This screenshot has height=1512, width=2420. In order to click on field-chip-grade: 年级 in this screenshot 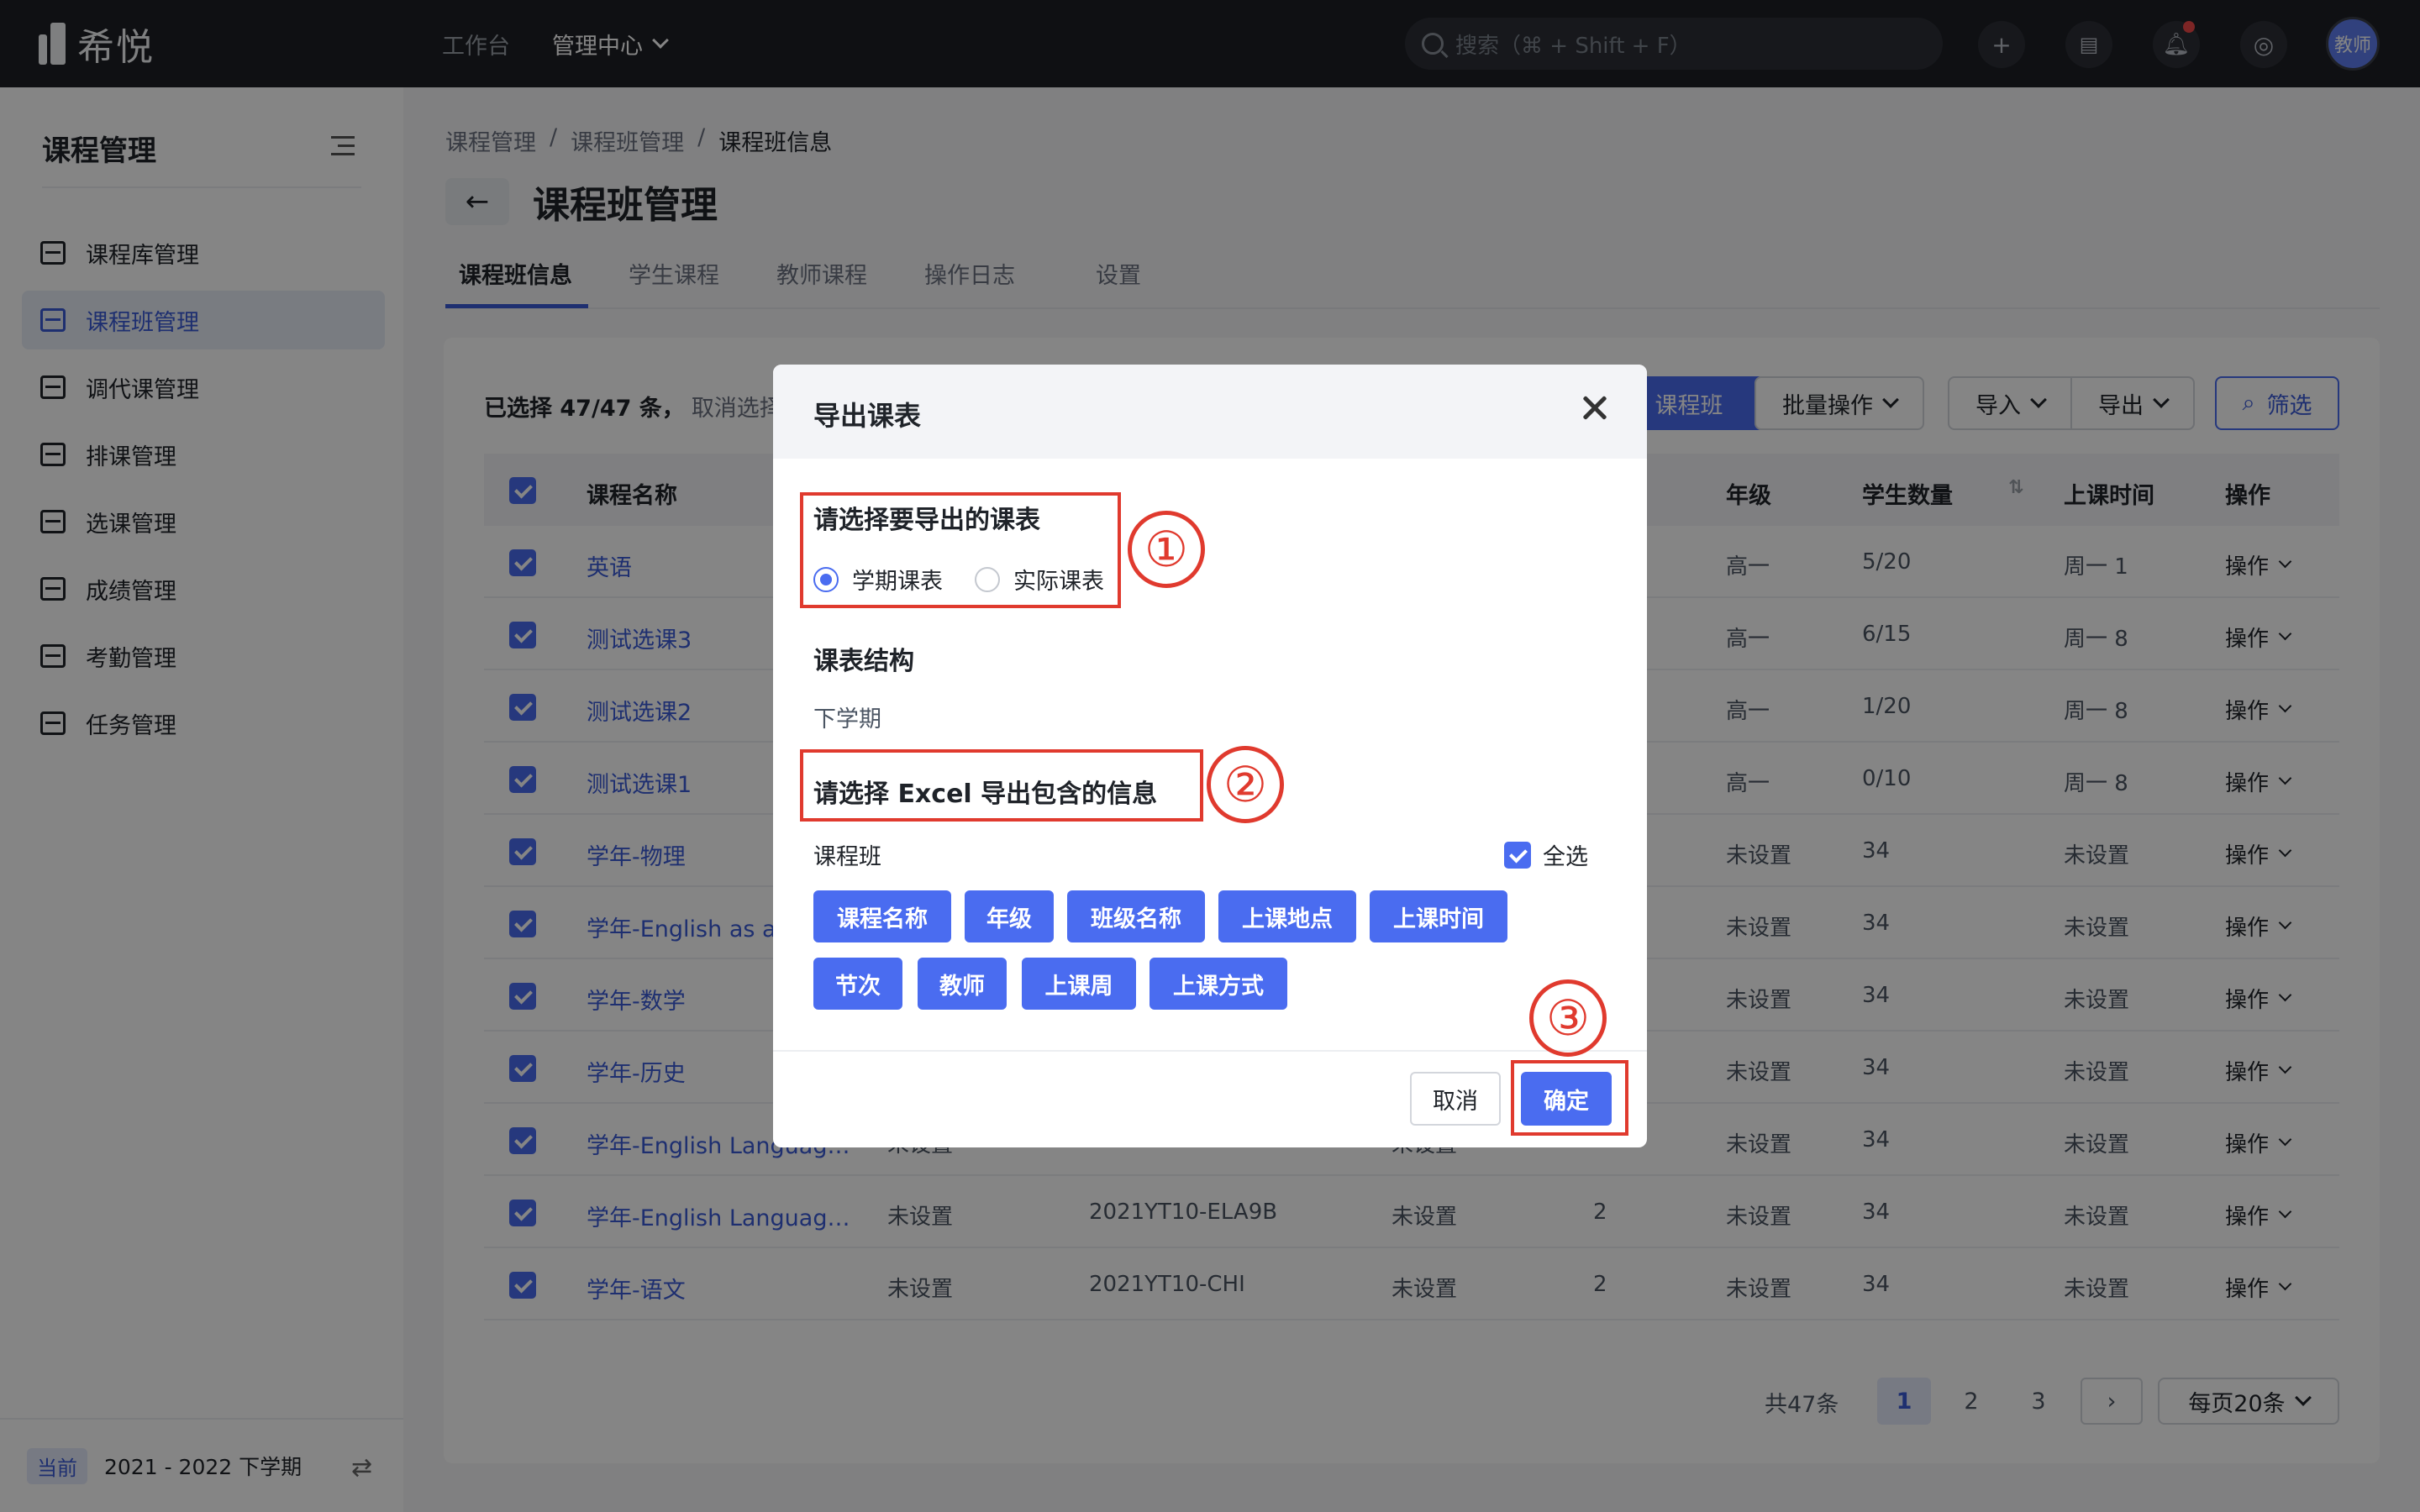, I will do `click(1010, 916)`.